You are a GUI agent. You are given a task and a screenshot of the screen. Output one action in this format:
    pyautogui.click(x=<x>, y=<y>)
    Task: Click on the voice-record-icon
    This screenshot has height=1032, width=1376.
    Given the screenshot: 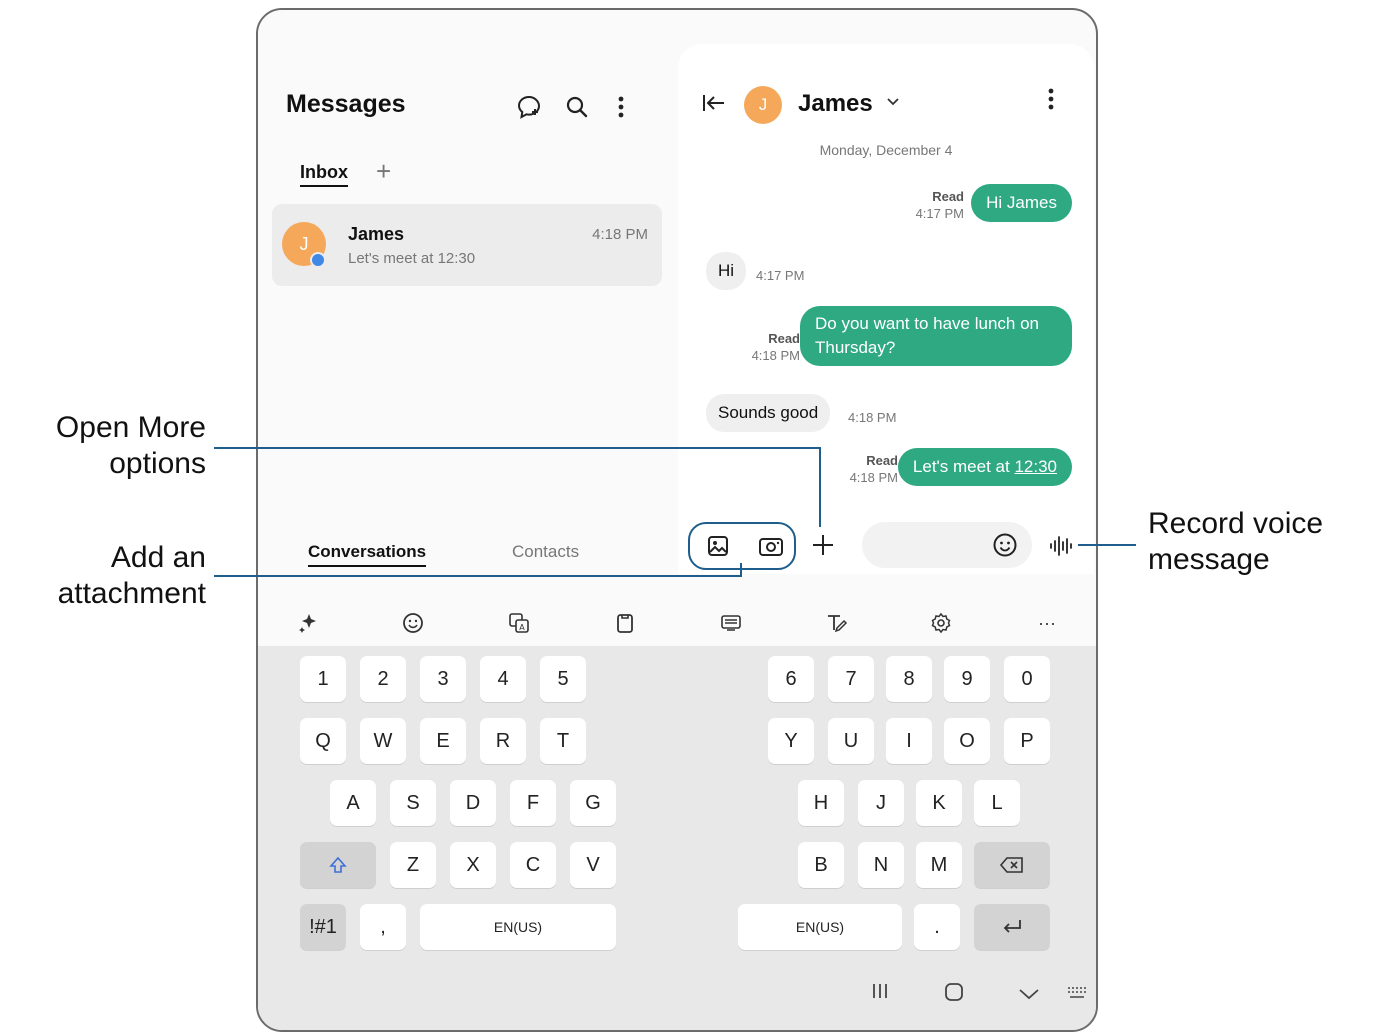 What is the action you would take?
    pyautogui.click(x=1061, y=548)
    